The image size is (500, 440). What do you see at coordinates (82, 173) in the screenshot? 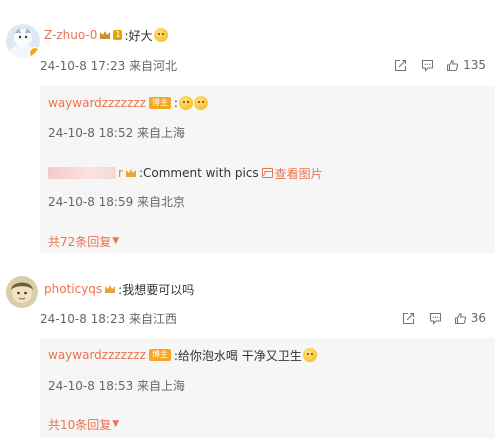
I see `blurred-username` at bounding box center [82, 173].